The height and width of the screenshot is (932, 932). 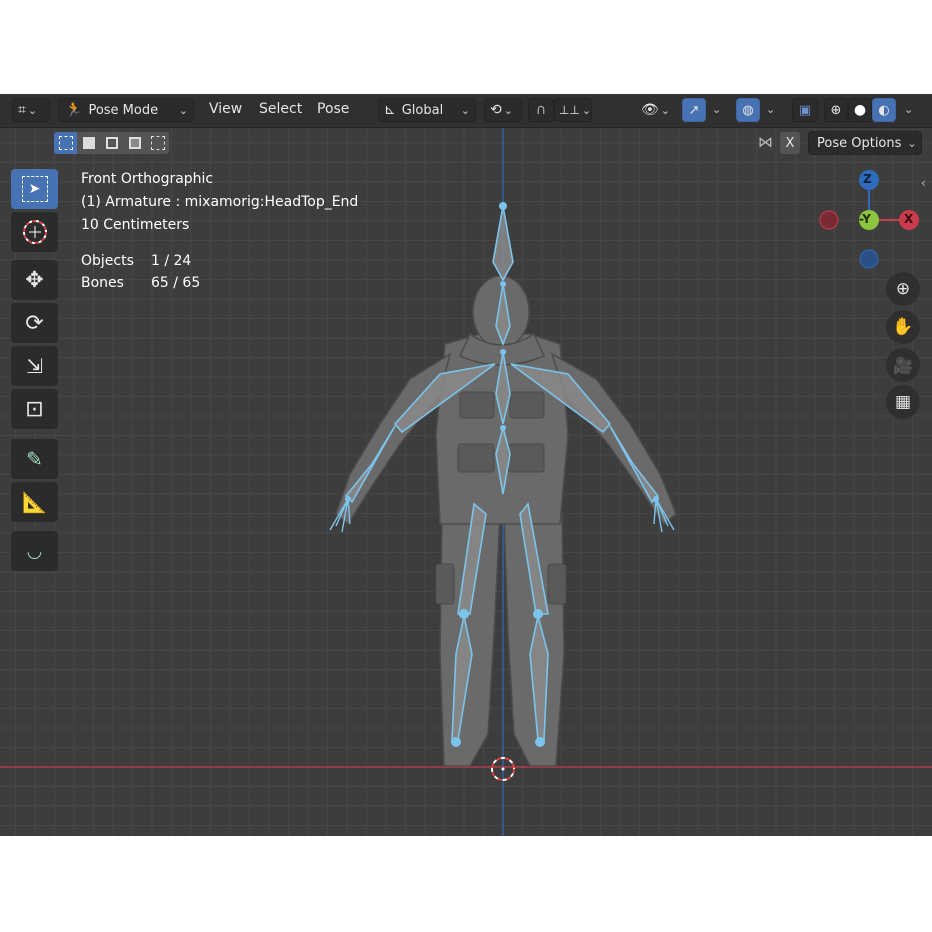 I want to click on ruler-angle-icon: 📐, so click(x=34, y=502).